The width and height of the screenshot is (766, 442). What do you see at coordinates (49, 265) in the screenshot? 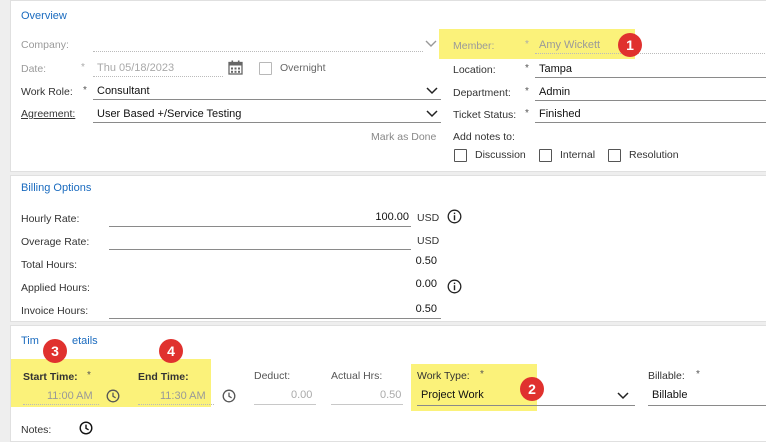
I see `total-hours-label: Total Hours:` at bounding box center [49, 265].